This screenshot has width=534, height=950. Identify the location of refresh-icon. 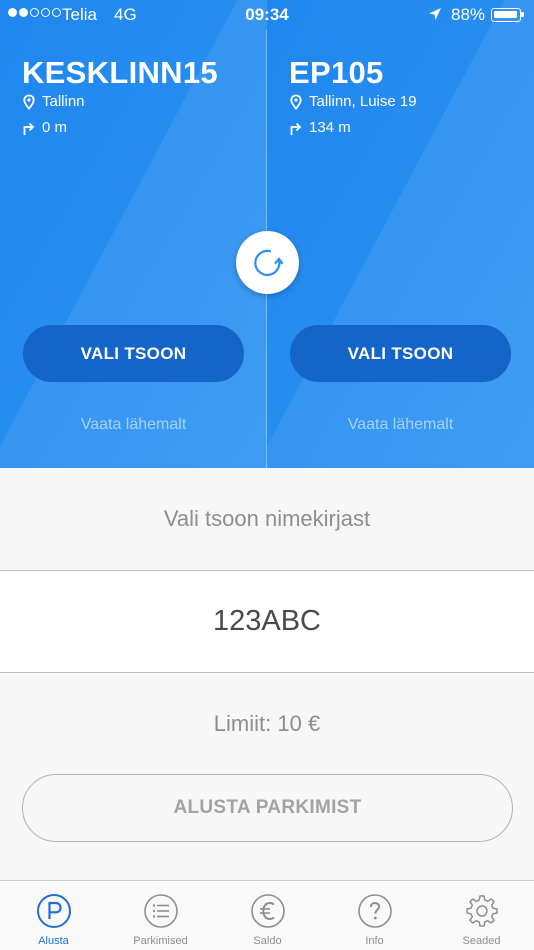
(268, 262).